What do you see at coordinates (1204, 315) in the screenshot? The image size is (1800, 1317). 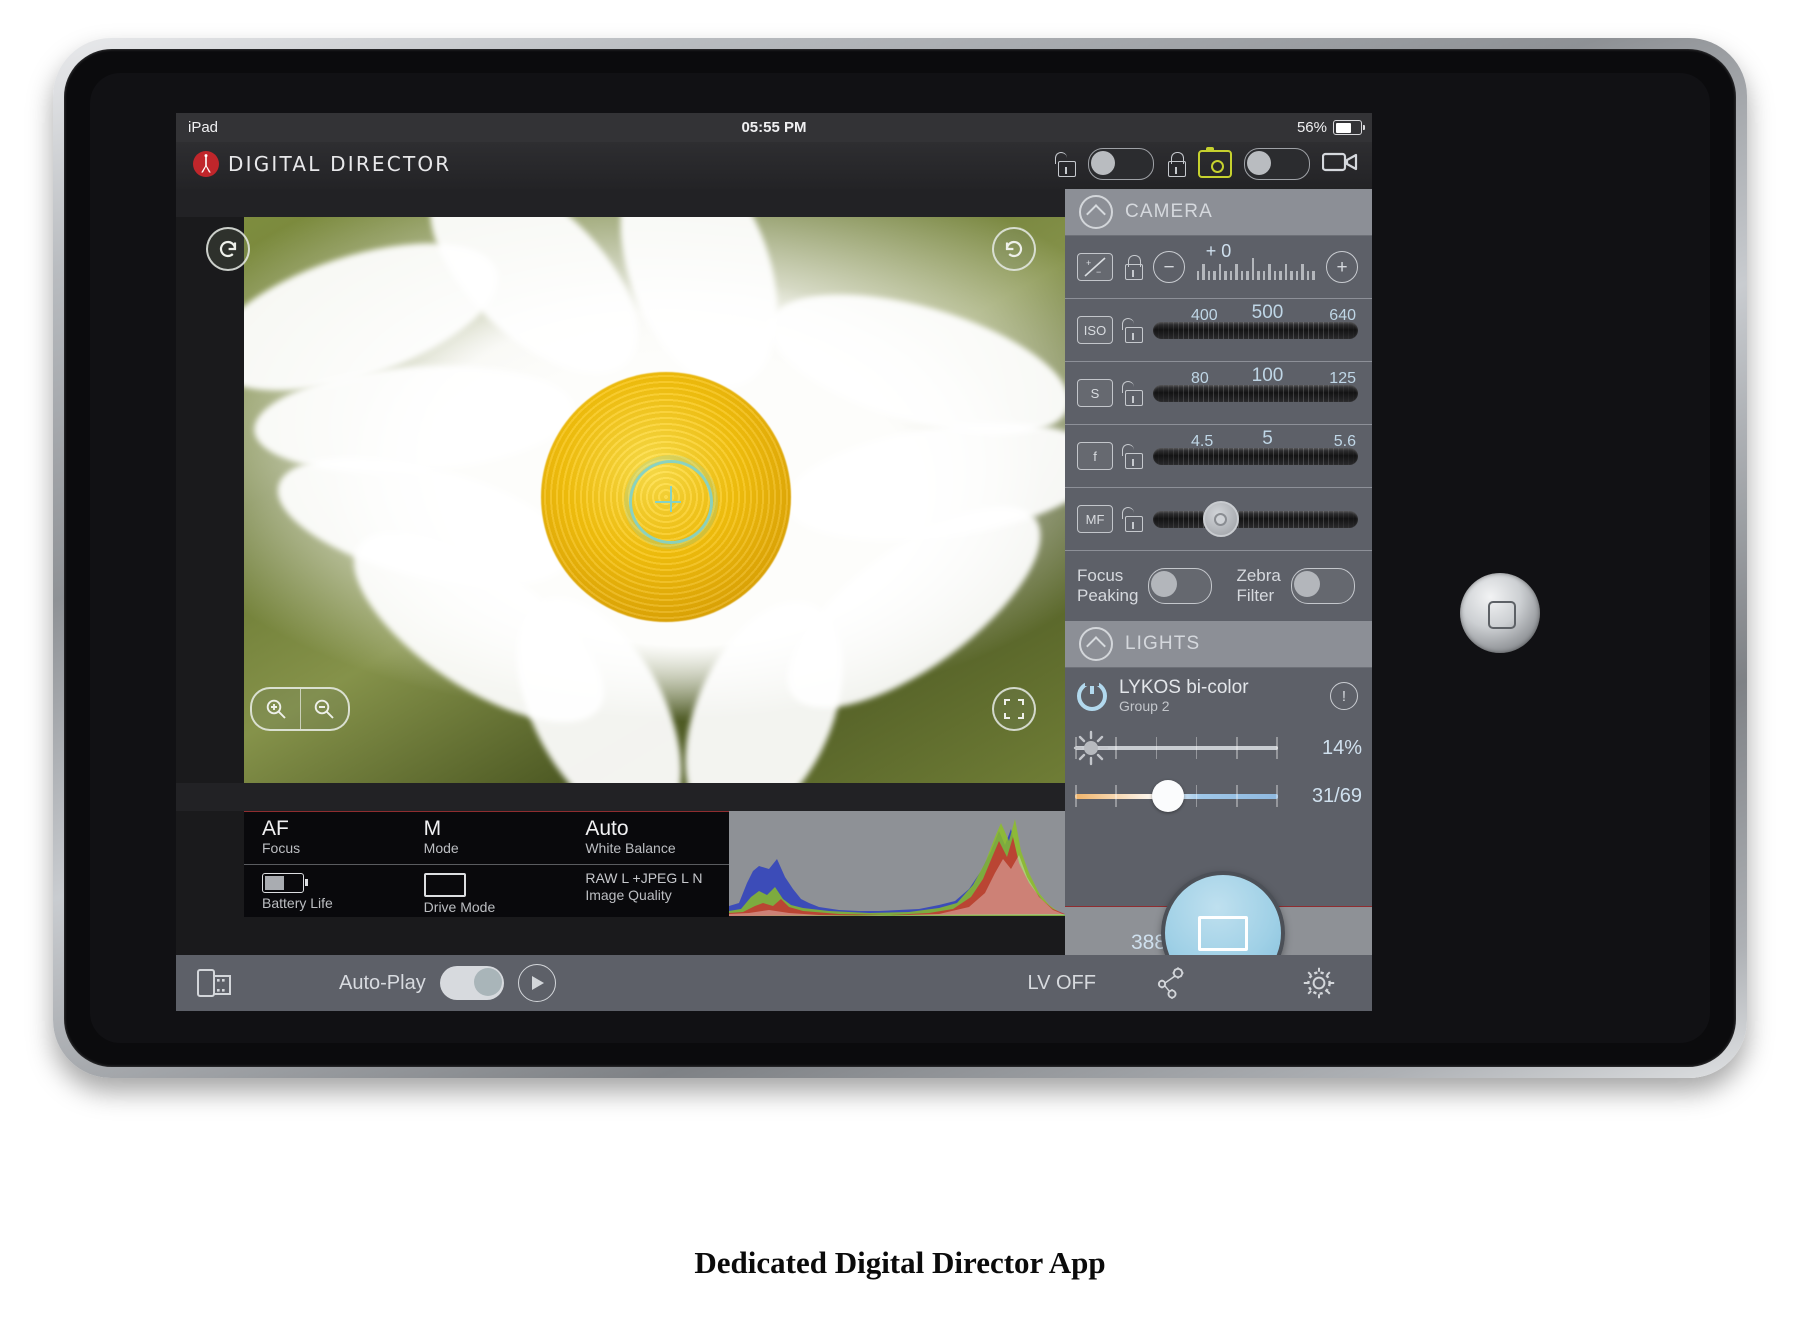 I see `iso-low-value: 400` at bounding box center [1204, 315].